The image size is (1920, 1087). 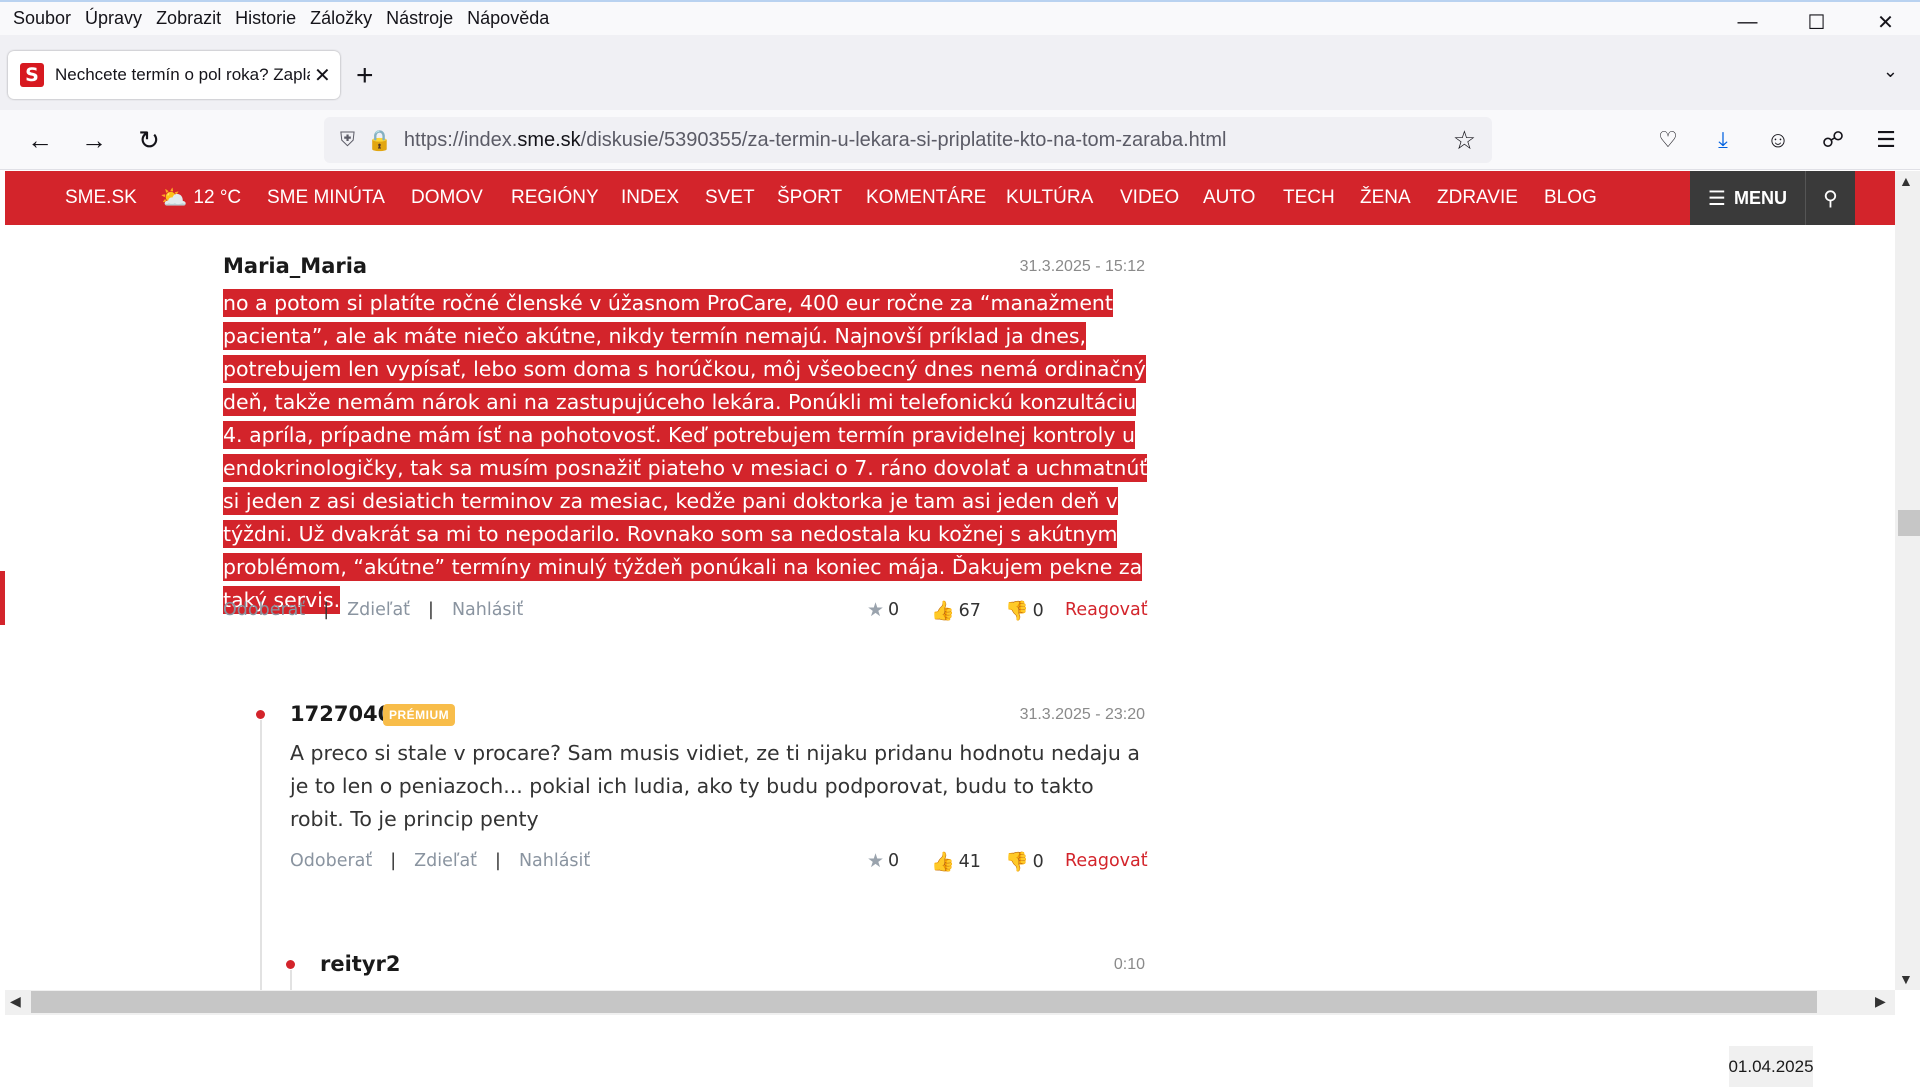 I want to click on pocket-icon: ♡, so click(x=1668, y=140).